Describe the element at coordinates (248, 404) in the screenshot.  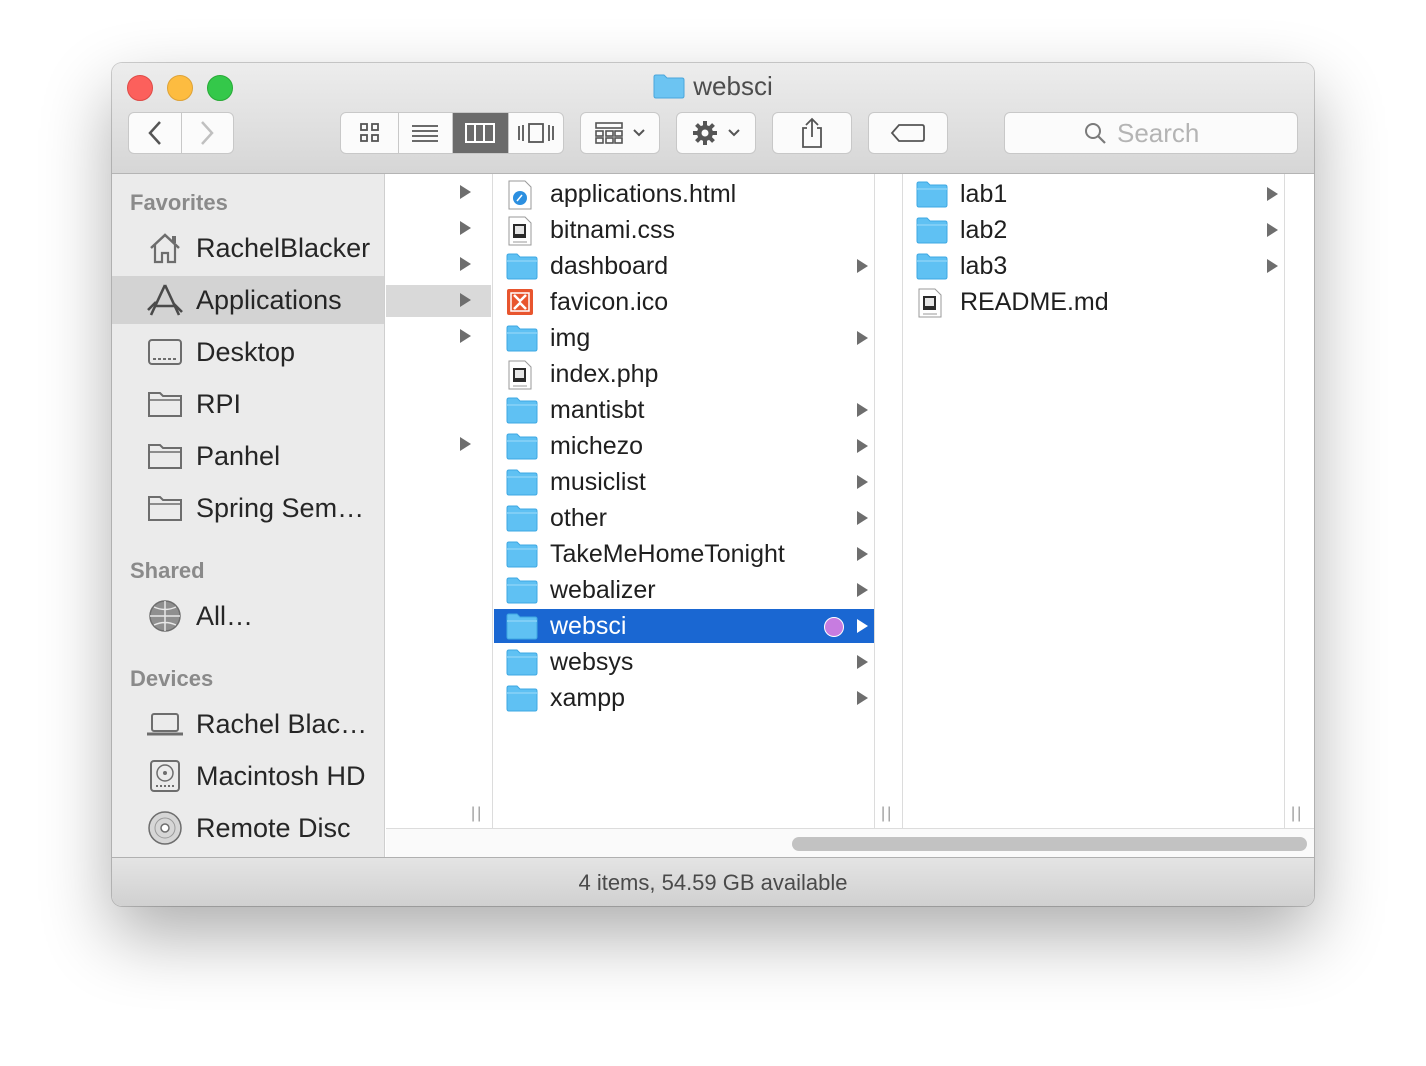
I see `sidebar-item-rpi: RPI` at that location.